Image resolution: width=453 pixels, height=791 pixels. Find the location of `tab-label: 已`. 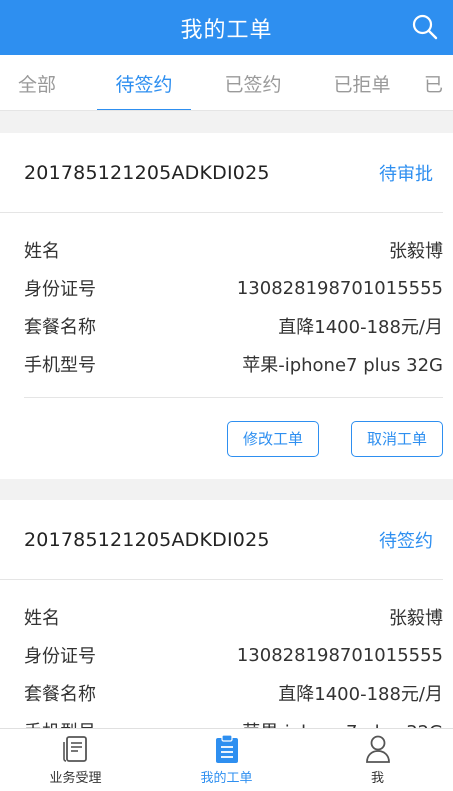

tab-label: 已 is located at coordinates (434, 84).